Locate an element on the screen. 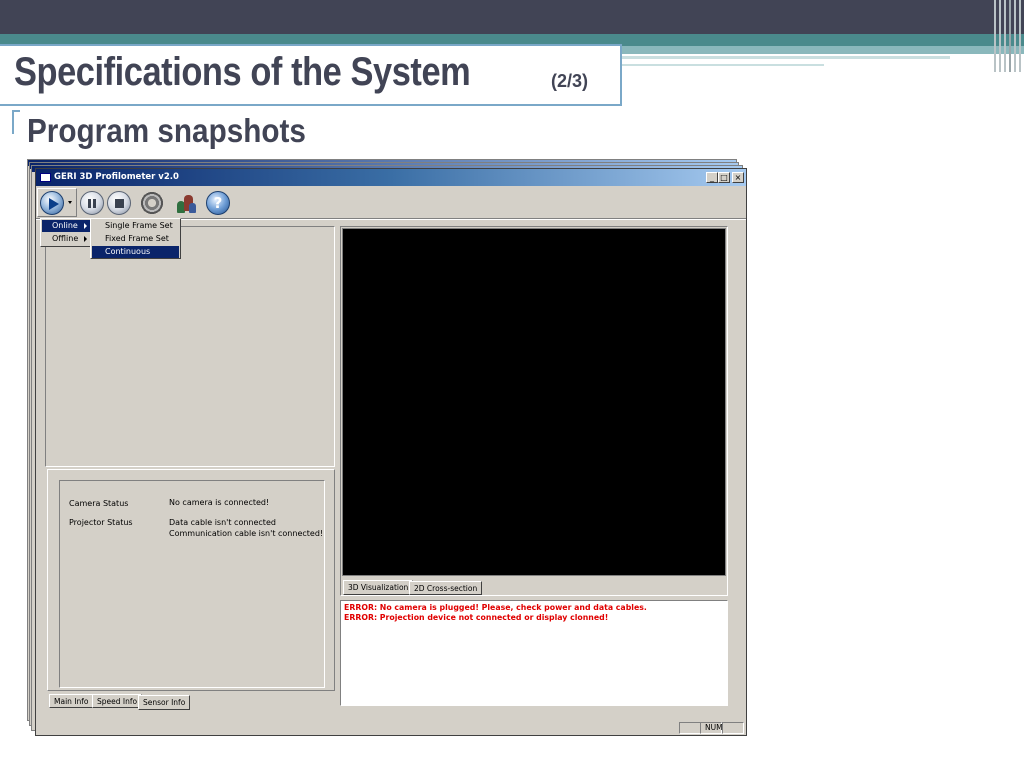  slide-light-teal-bar is located at coordinates (812, 50).